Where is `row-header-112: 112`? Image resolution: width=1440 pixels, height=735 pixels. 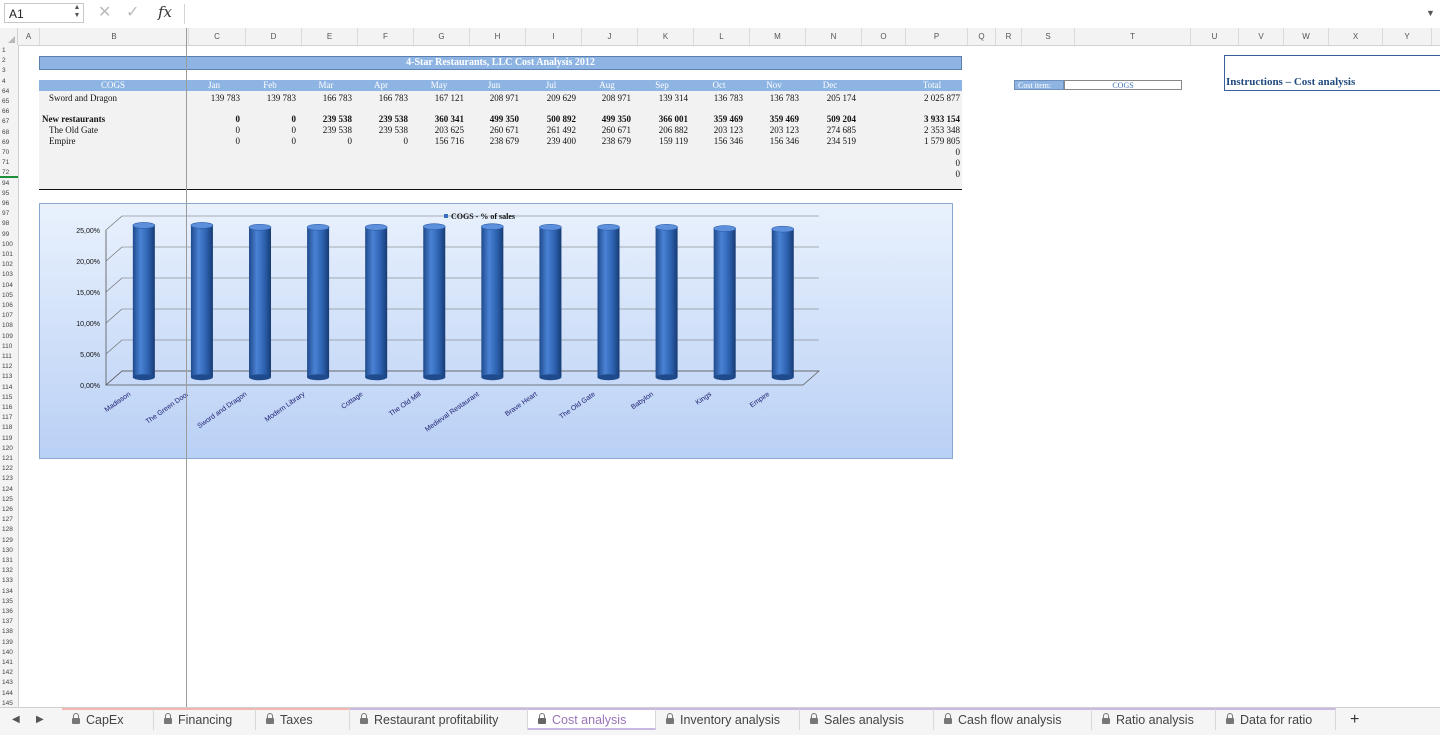 row-header-112: 112 is located at coordinates (9, 366).